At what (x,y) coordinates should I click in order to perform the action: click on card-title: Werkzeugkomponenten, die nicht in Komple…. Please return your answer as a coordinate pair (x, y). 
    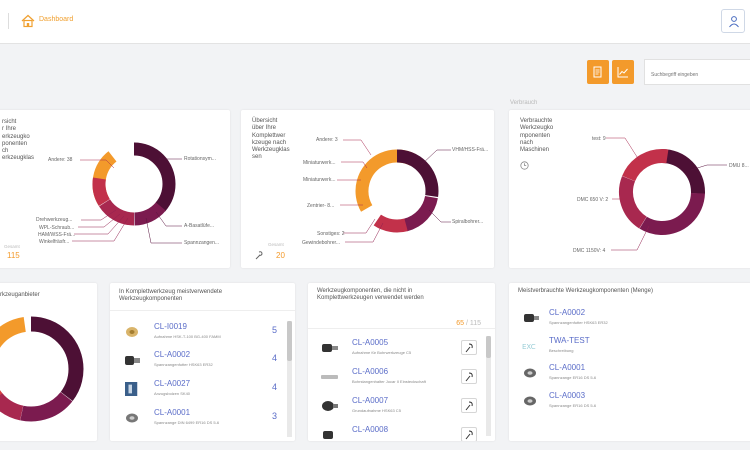
    Looking at the image, I should click on (370, 295).